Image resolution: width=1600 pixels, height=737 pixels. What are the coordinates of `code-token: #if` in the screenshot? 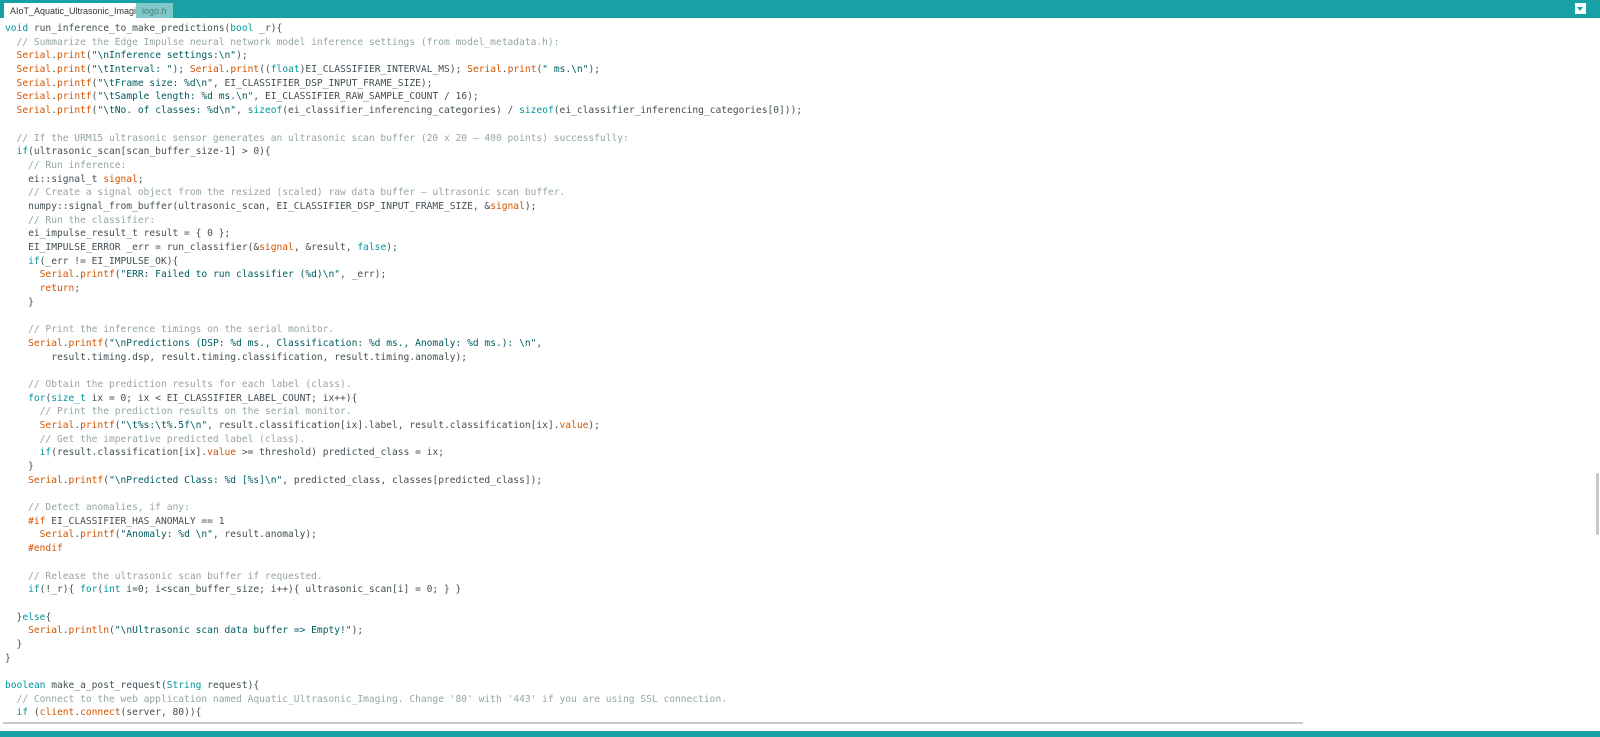 It's located at (25, 521).